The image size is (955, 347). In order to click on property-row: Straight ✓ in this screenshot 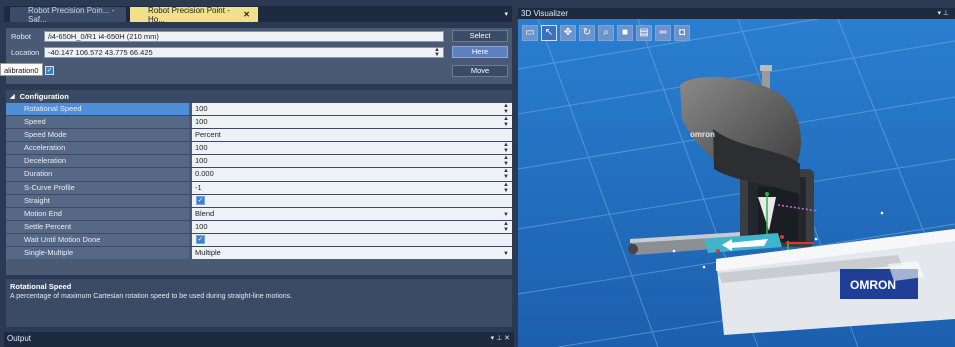, I will do `click(259, 200)`.